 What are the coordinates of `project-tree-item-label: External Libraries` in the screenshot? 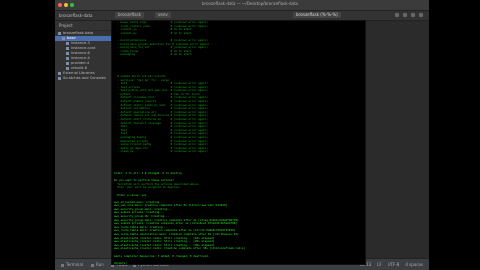 It's located at (79, 73).